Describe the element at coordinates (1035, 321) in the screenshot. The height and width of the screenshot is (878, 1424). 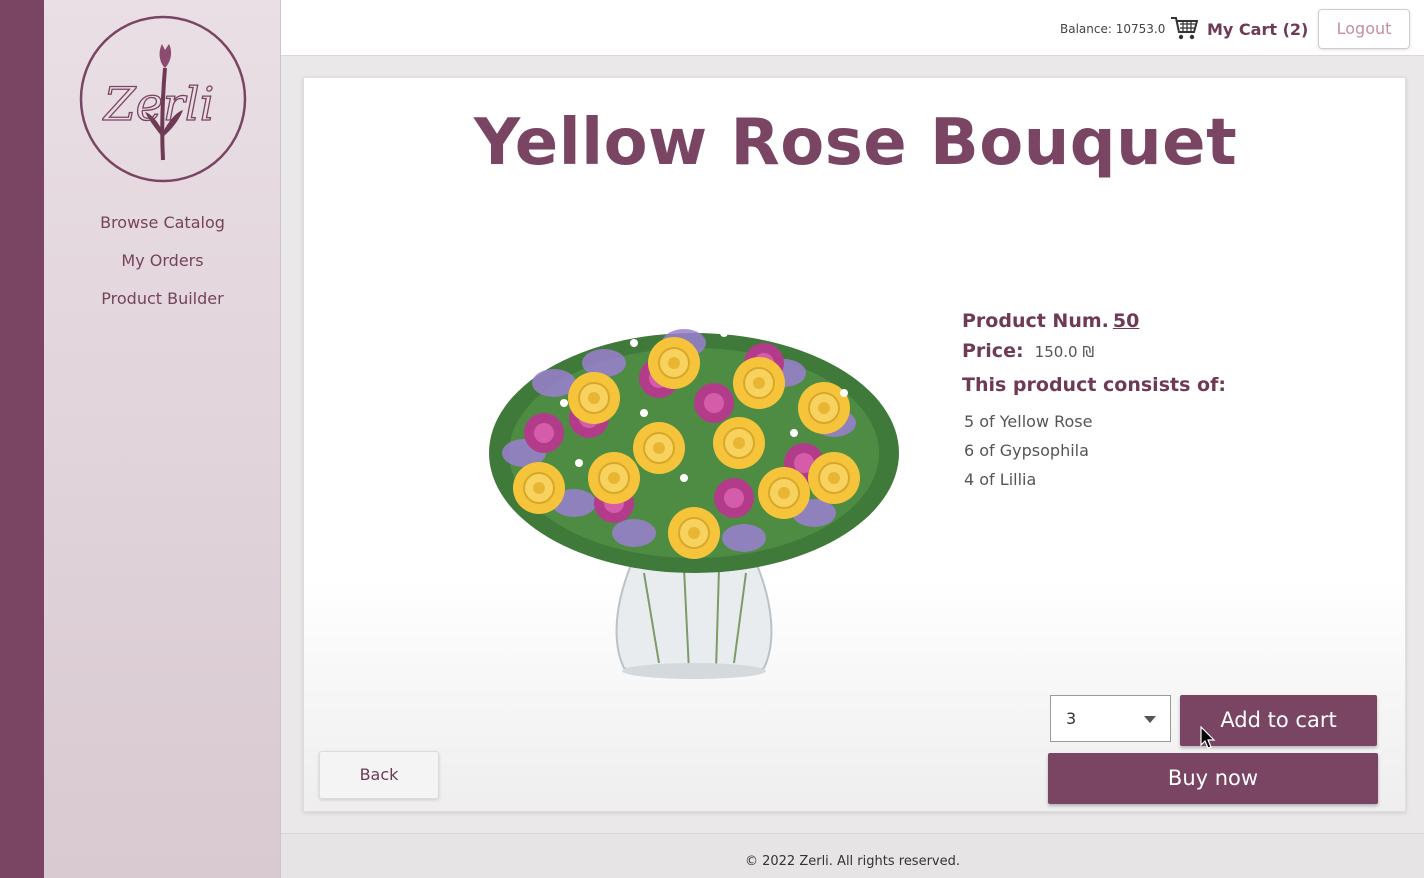
I see `product-number-label: Product Num.` at that location.